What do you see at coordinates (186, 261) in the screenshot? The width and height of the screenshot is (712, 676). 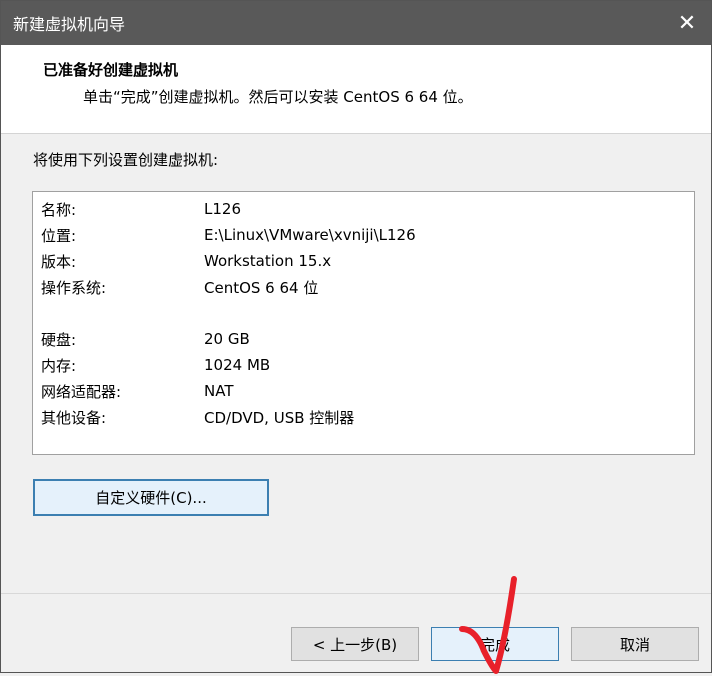 I see `summary-row-version: 版本: Workstation 15.x` at bounding box center [186, 261].